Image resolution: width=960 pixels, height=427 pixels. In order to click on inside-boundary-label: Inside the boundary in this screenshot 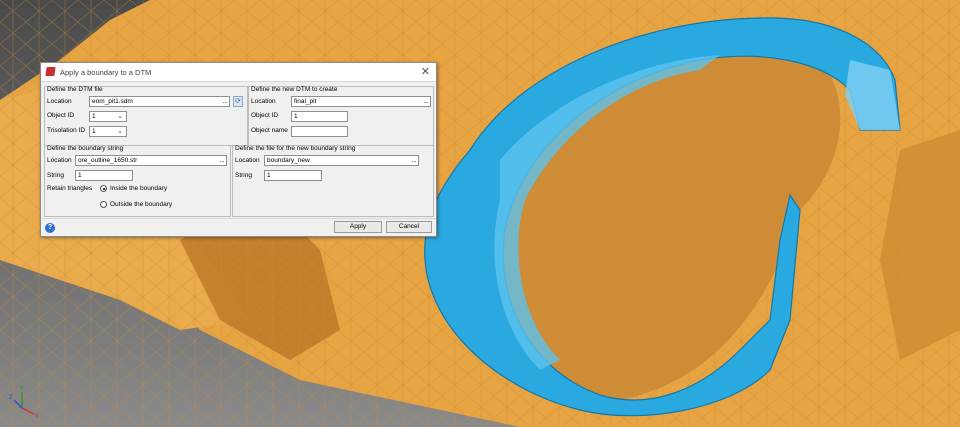, I will do `click(138, 188)`.